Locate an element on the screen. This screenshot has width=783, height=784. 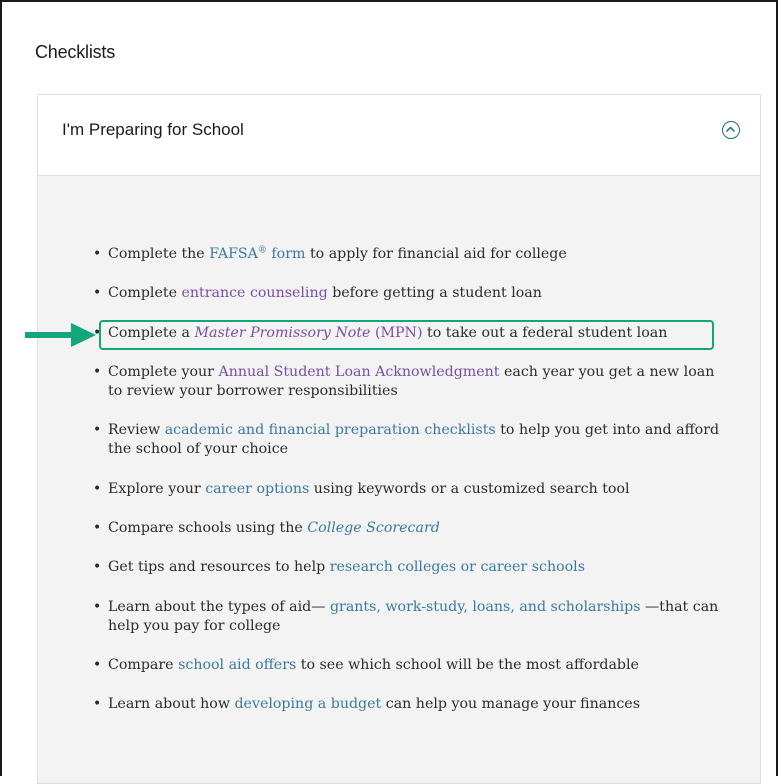
highlight-box is located at coordinates (406, 335).